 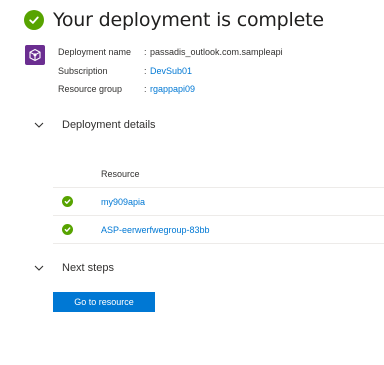 I want to click on resource-group-link: rgappapi09, so click(x=172, y=89).